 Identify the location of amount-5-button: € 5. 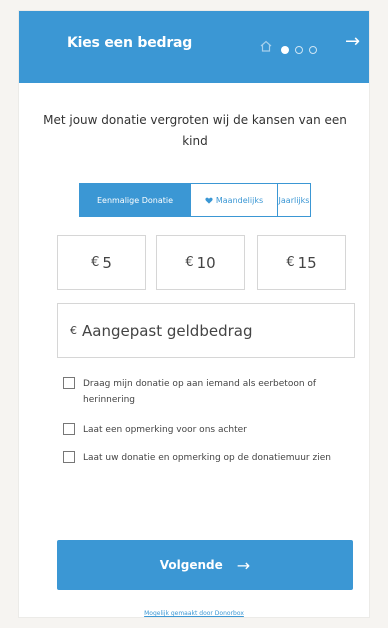
(101, 262).